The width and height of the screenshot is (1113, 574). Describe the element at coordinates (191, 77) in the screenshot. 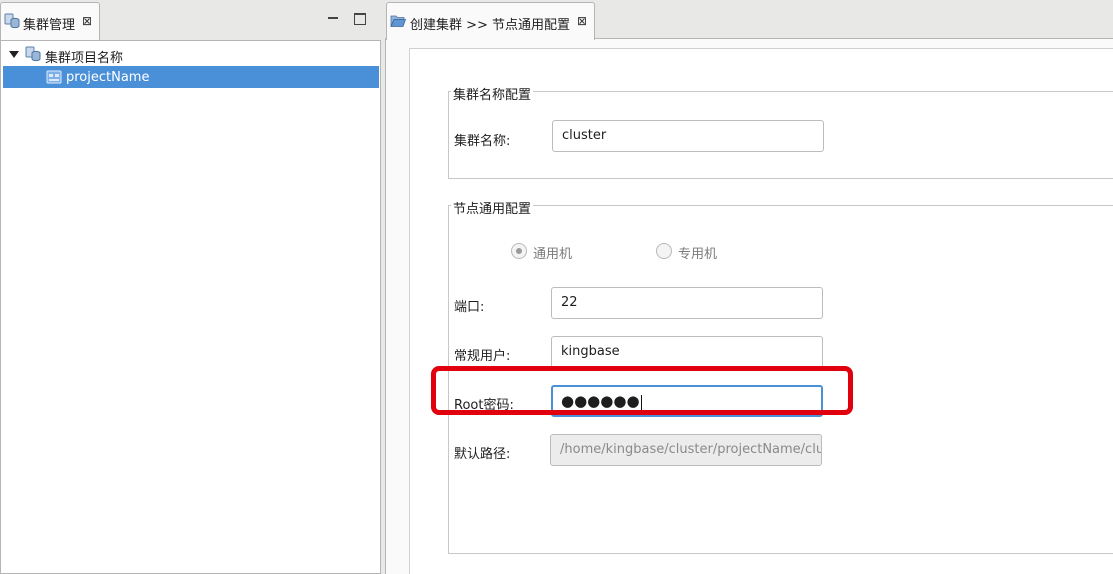

I see `tree-item-project: projectName` at that location.